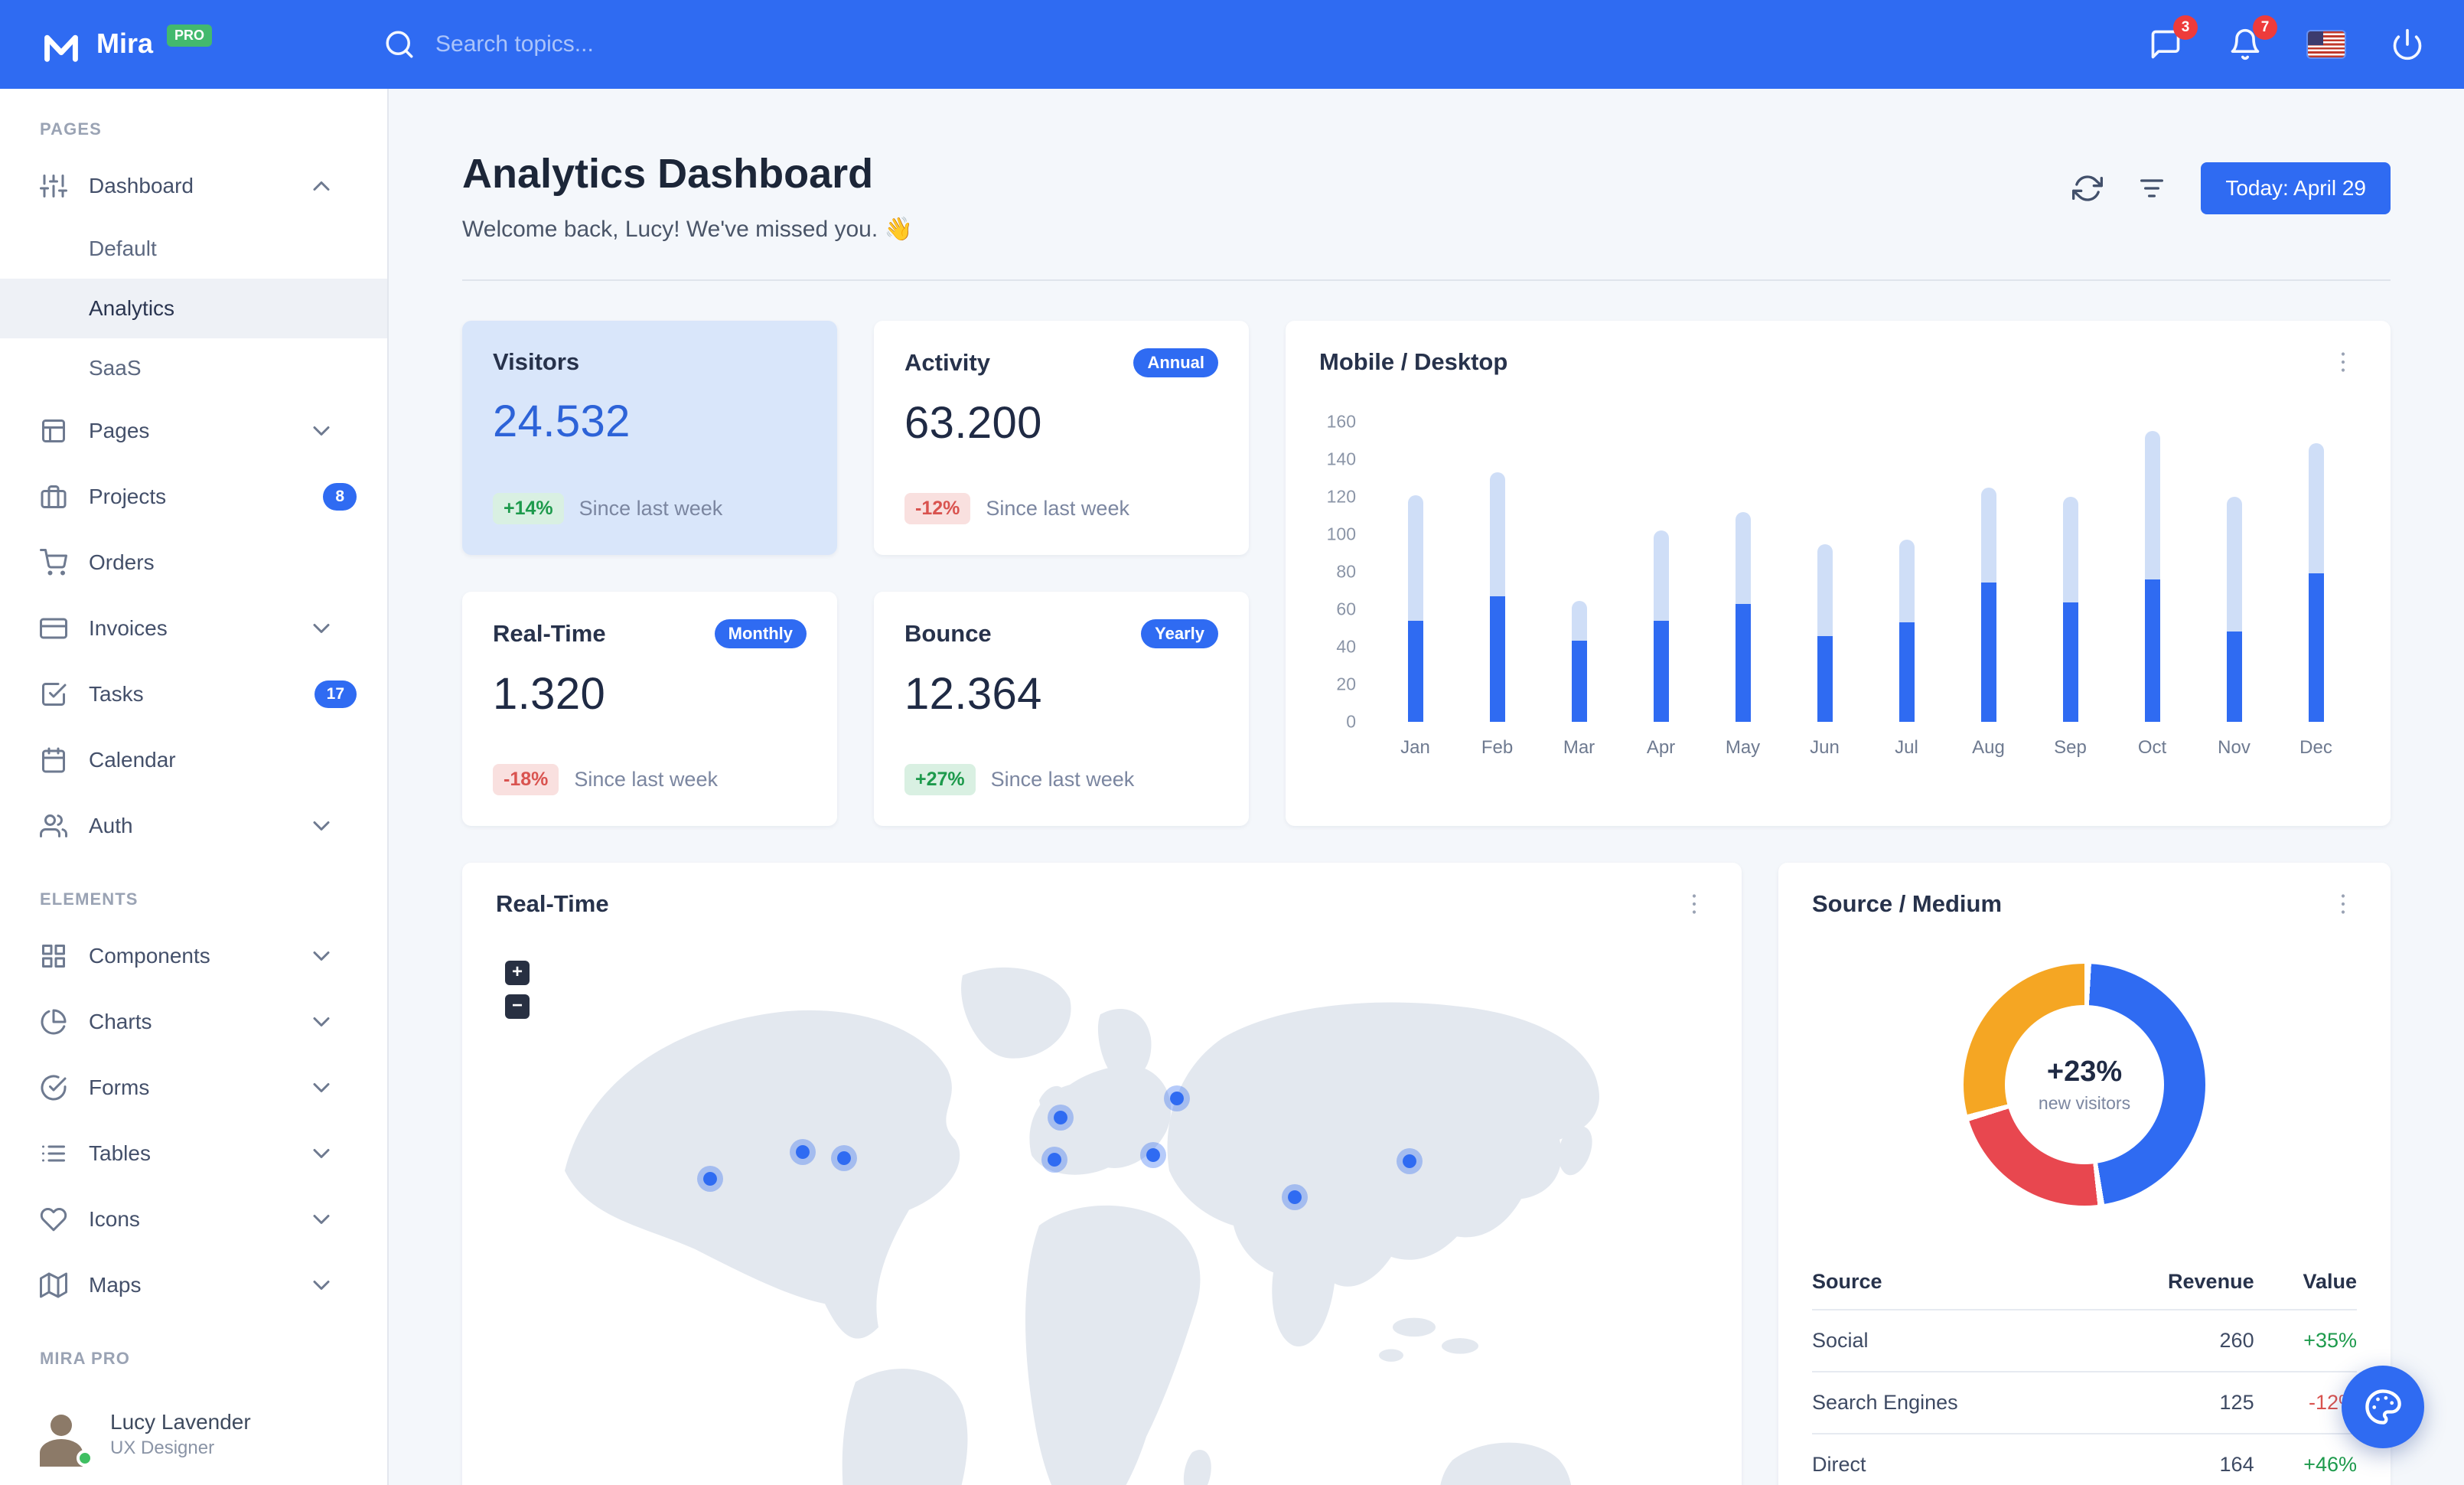 The height and width of the screenshot is (1485, 2464). I want to click on sidebar-subitem-default: Default, so click(193, 249).